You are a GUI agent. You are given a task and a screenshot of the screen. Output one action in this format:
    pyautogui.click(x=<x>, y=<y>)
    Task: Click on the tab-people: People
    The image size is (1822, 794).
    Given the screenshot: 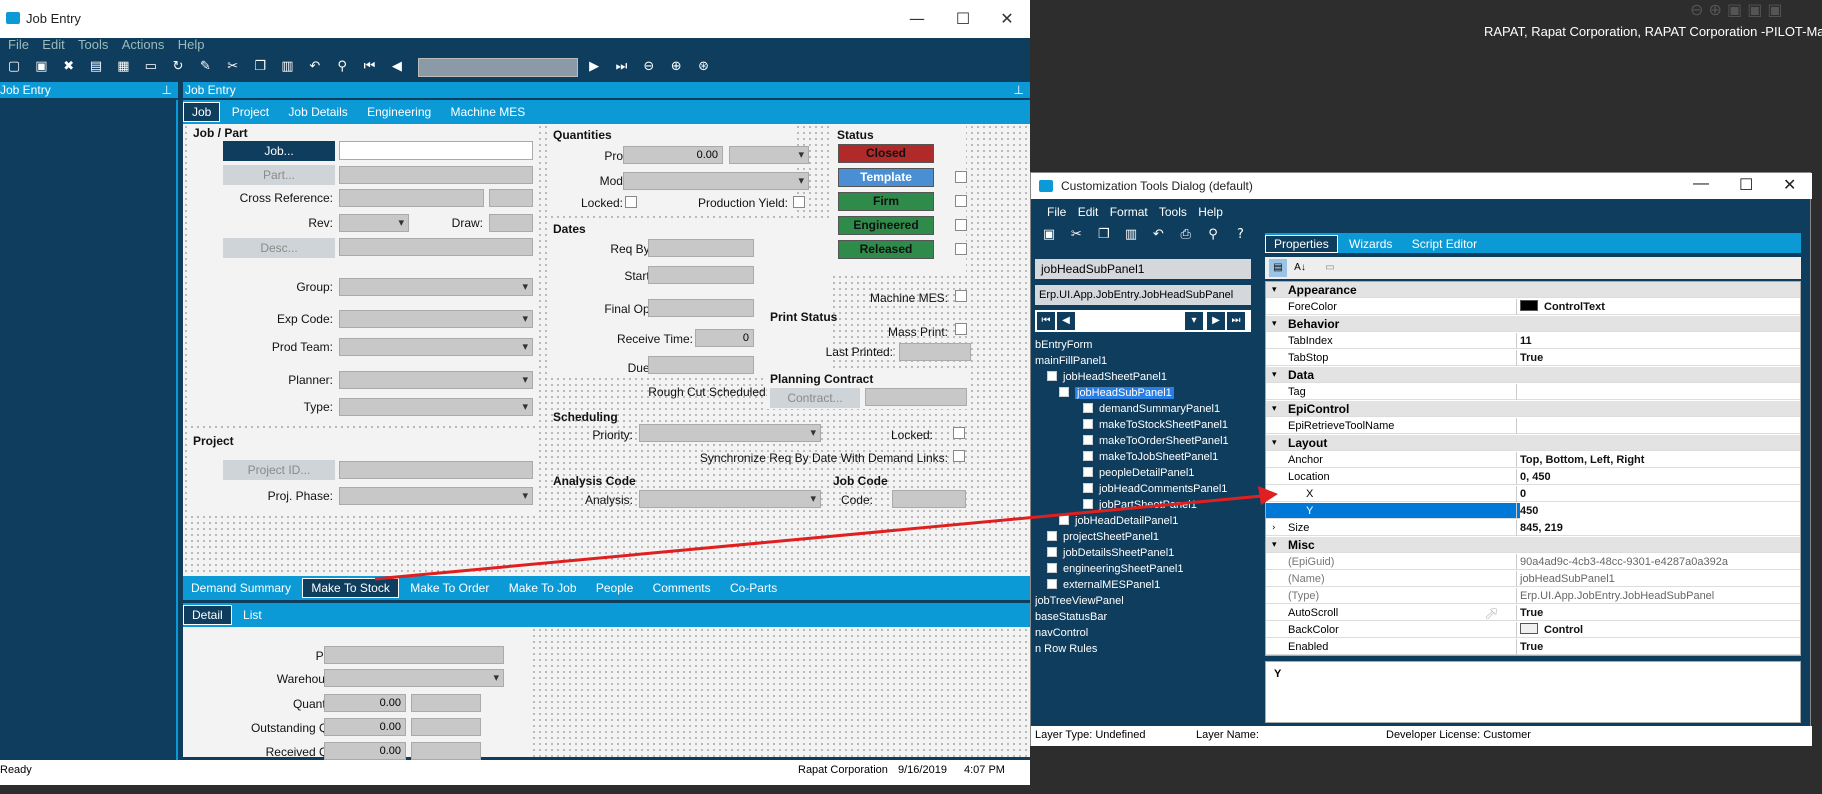 What is the action you would take?
    pyautogui.click(x=614, y=588)
    